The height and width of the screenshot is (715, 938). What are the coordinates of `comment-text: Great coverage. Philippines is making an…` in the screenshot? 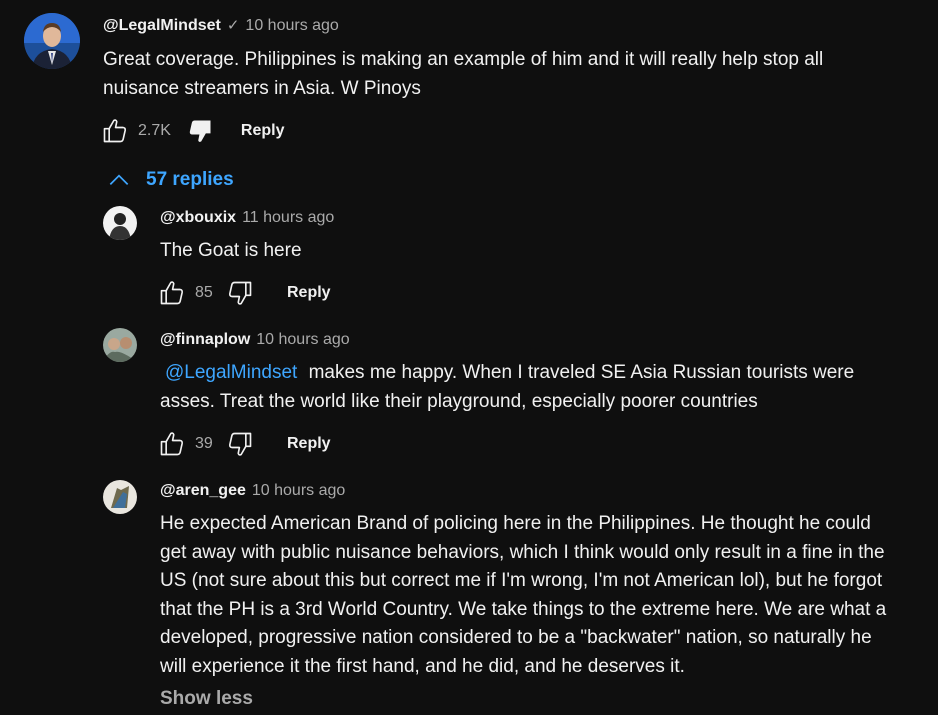 It's located at (513, 74).